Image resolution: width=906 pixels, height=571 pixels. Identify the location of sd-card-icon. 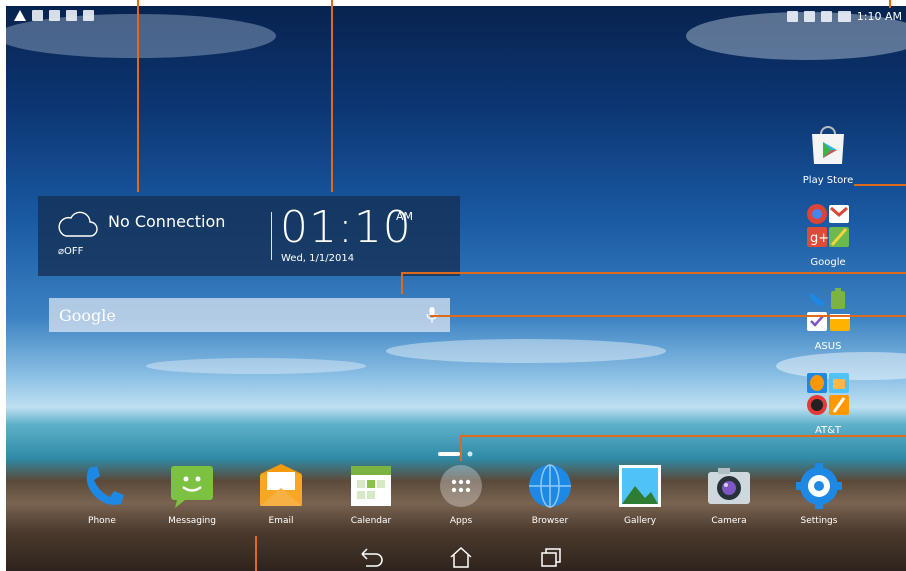
(88, 15).